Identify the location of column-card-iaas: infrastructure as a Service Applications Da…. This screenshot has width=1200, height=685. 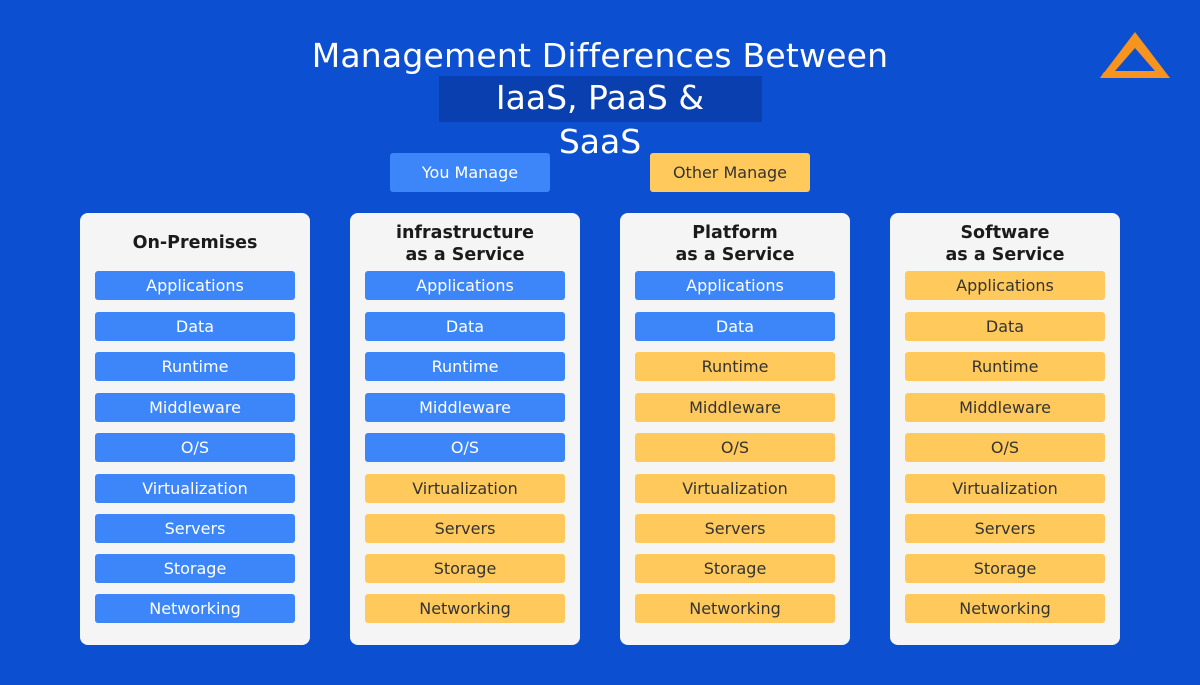
(465, 429).